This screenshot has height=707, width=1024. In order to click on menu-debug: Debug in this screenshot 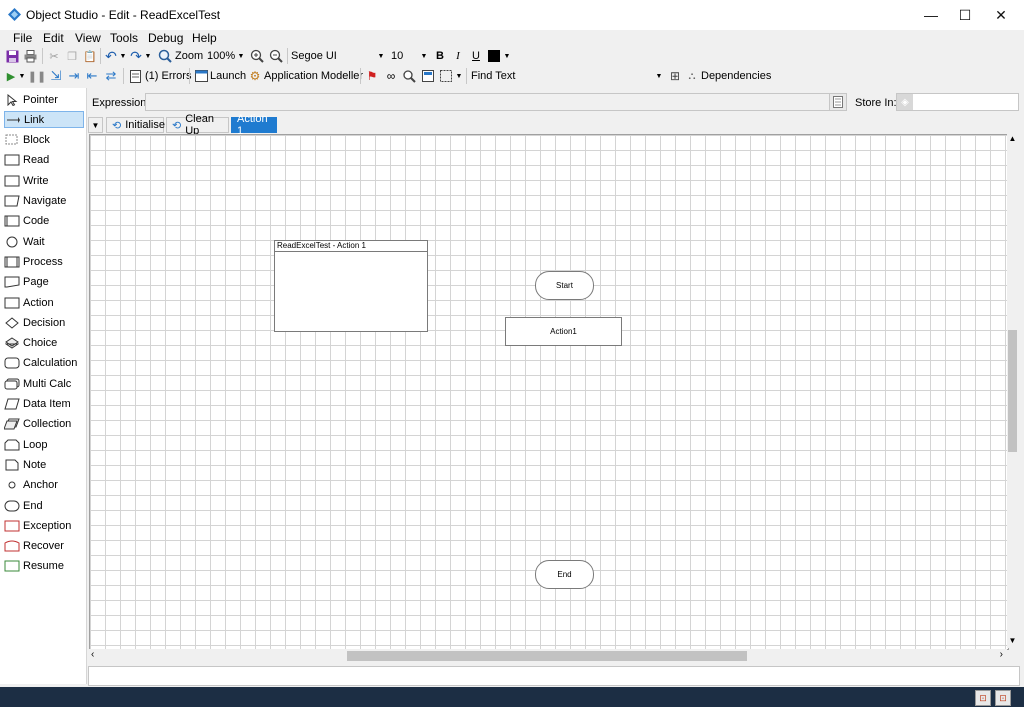, I will do `click(165, 38)`.